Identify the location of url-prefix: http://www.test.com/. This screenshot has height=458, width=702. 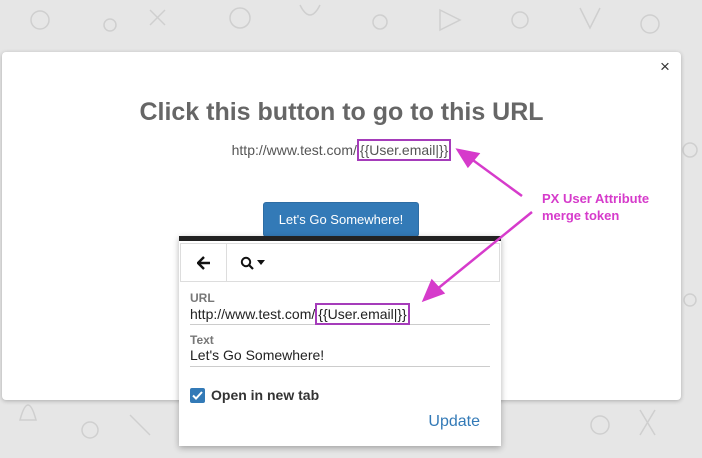
(294, 150).